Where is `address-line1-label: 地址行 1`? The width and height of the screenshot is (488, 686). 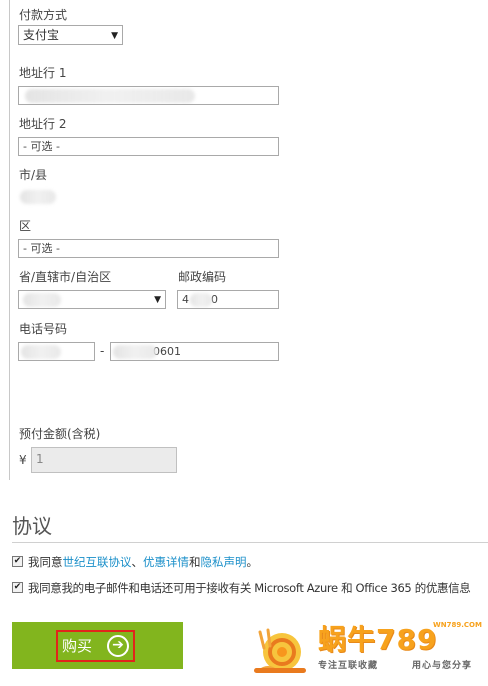 address-line1-label: 地址行 1 is located at coordinates (43, 73).